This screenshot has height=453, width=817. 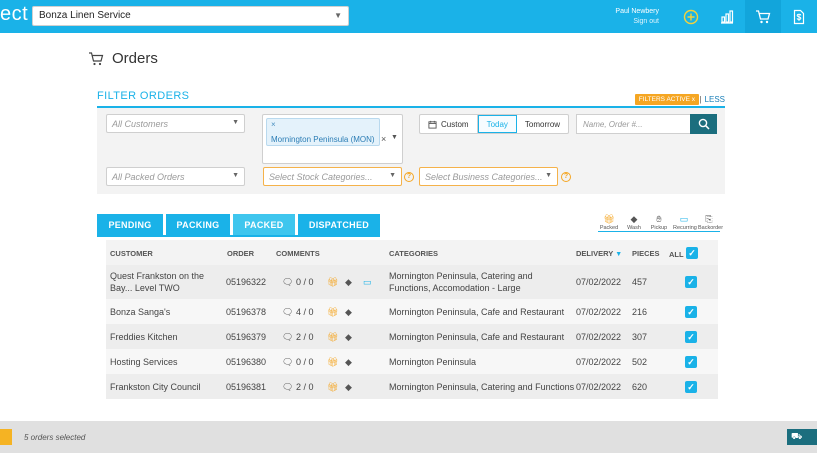 I want to click on comment-count: 0 / 0, so click(x=304, y=282).